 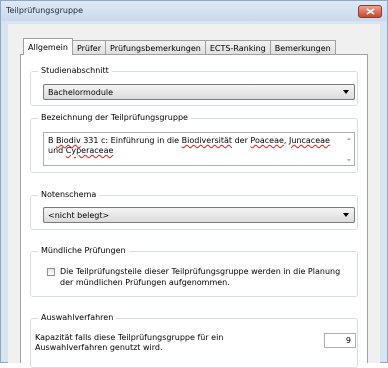 What do you see at coordinates (45, 10) in the screenshot?
I see `window-title: Teilprüfungsgruppe` at bounding box center [45, 10].